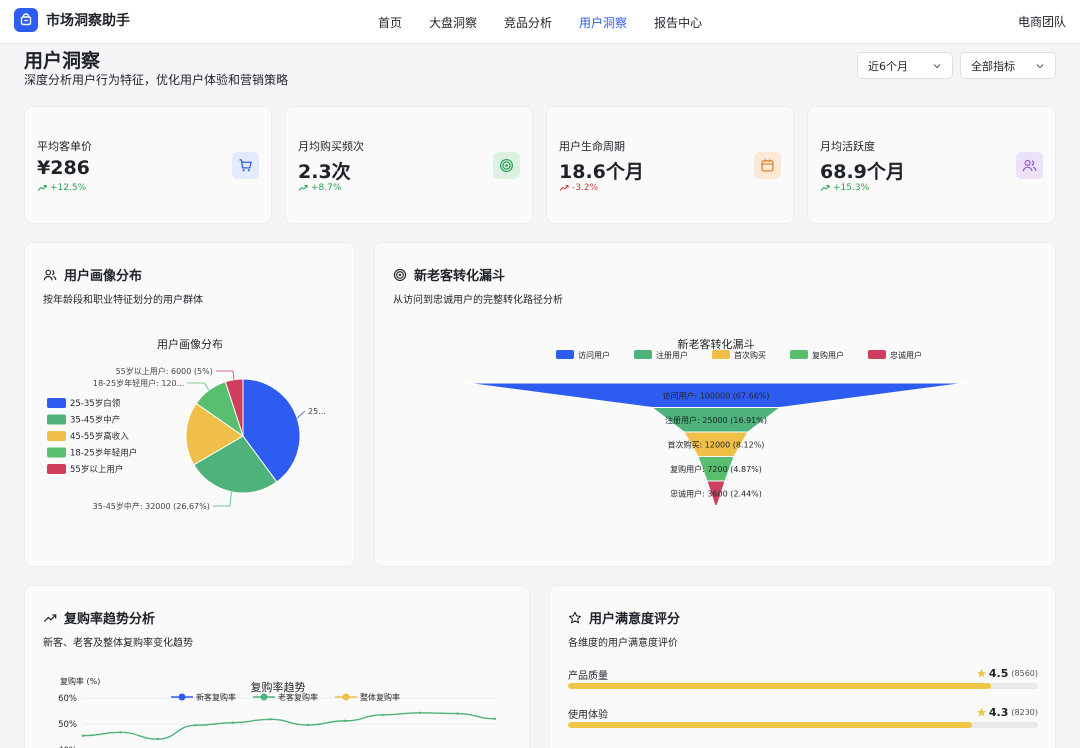 The width and height of the screenshot is (1080, 748). I want to click on cart-icon, so click(245, 165).